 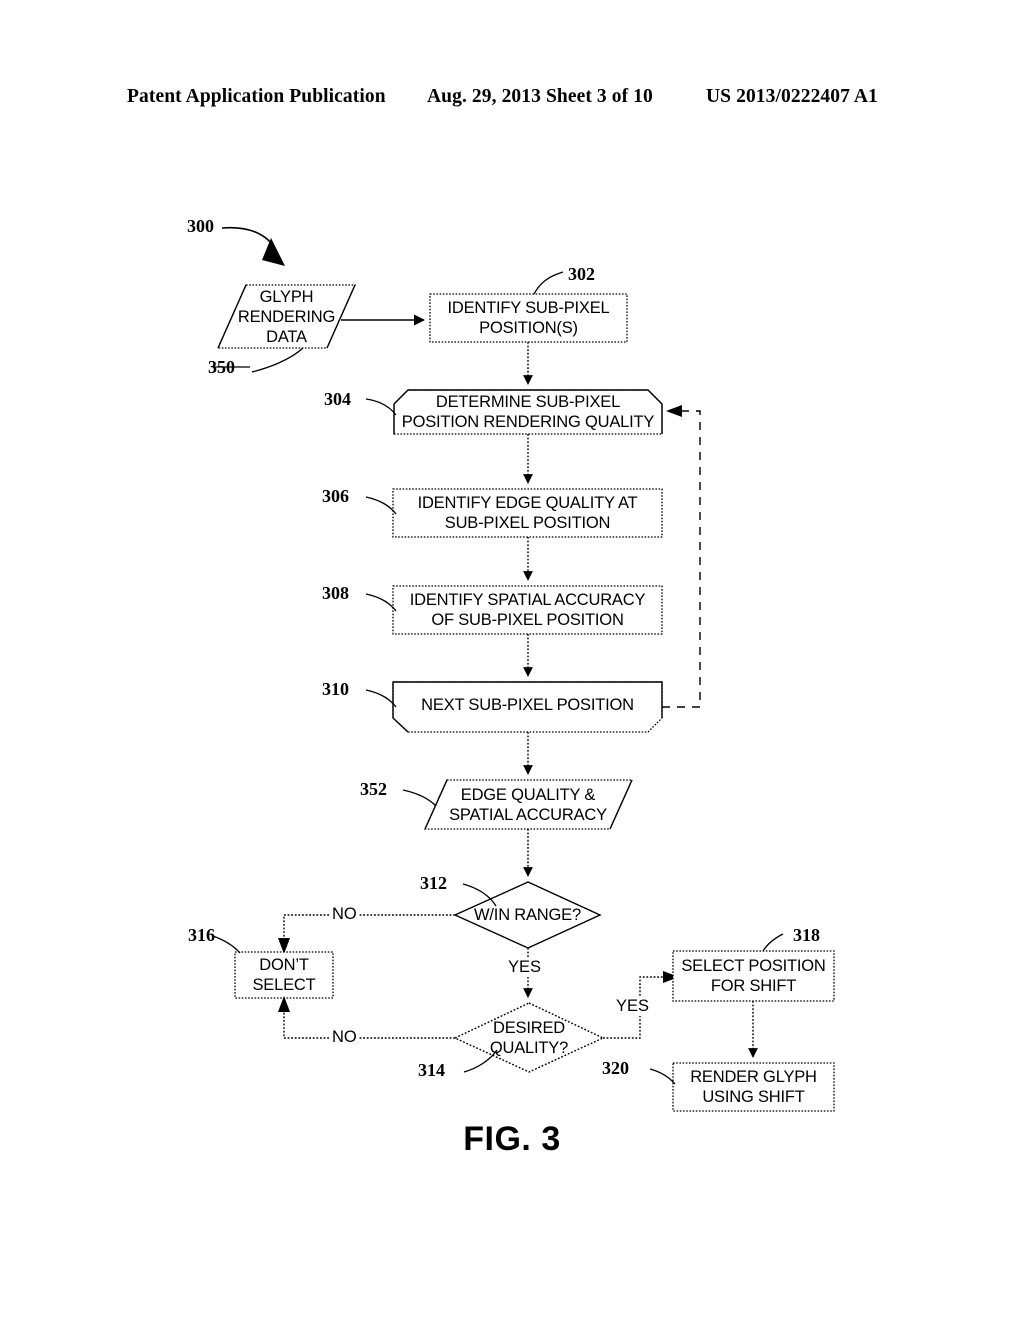 I want to click on edge-314-no, so click(x=366, y=1017).